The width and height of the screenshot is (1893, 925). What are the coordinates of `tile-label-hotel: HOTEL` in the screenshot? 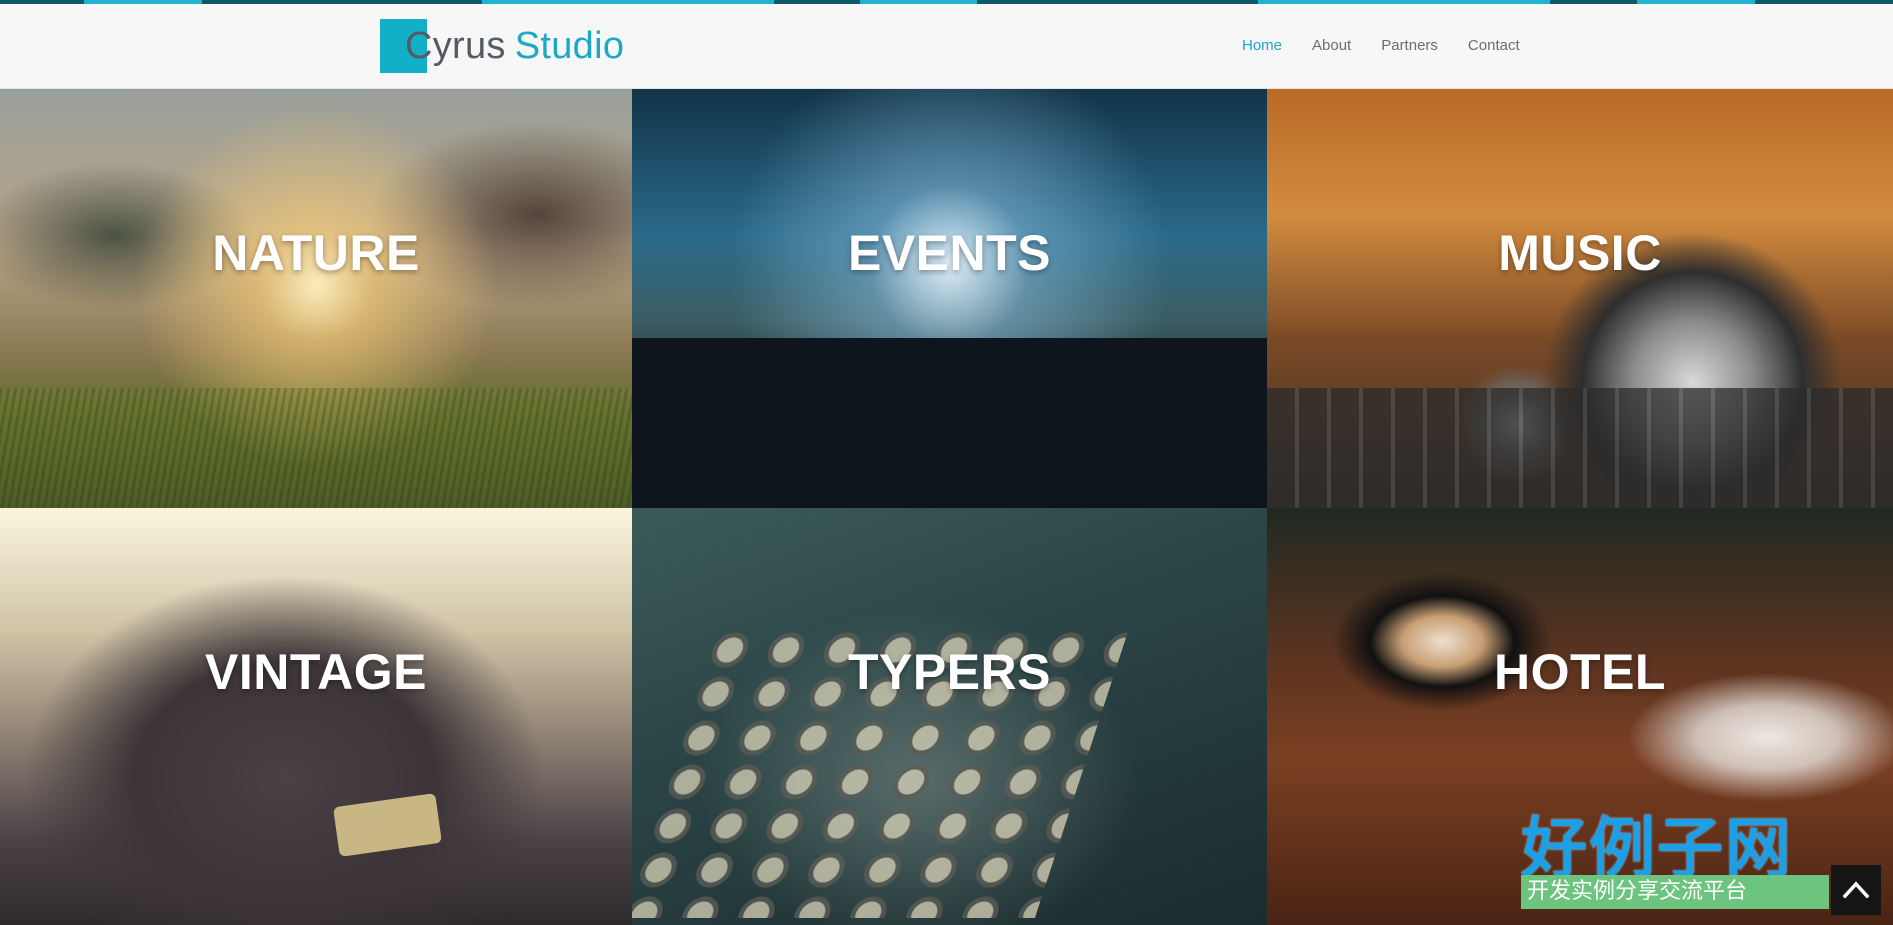 It's located at (1580, 672).